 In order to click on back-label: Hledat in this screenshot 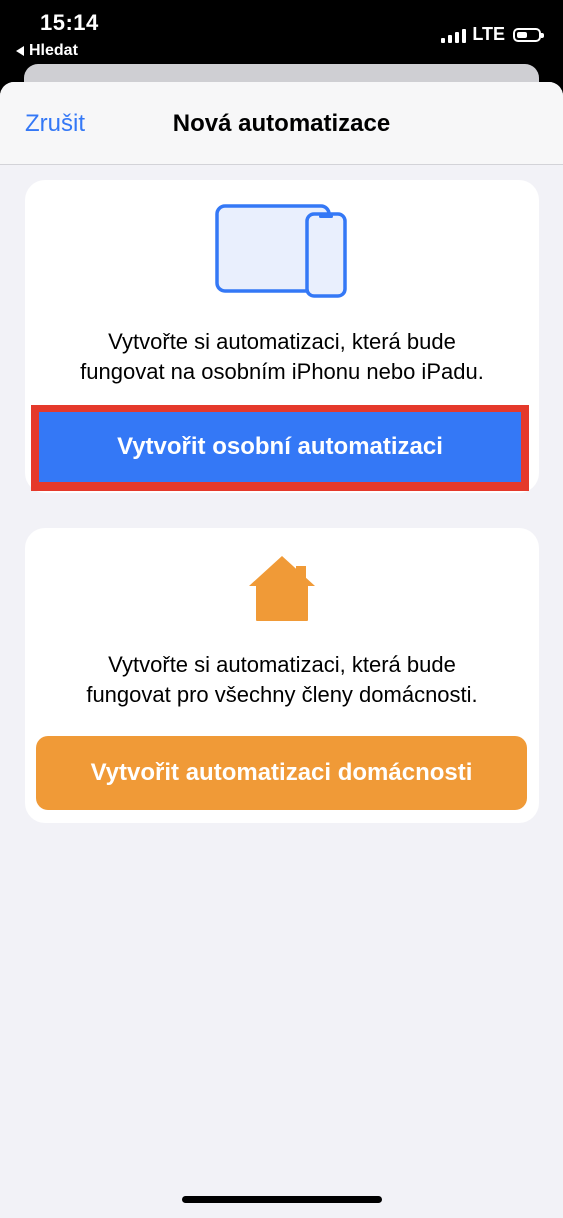, I will do `click(53, 50)`.